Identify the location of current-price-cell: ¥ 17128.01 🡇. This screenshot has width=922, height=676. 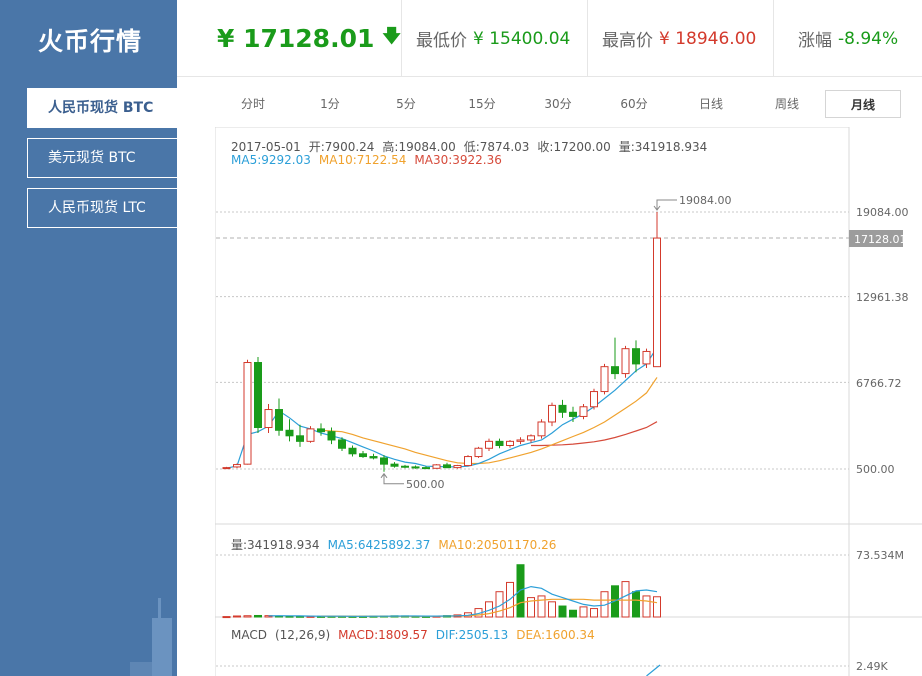
(289, 38).